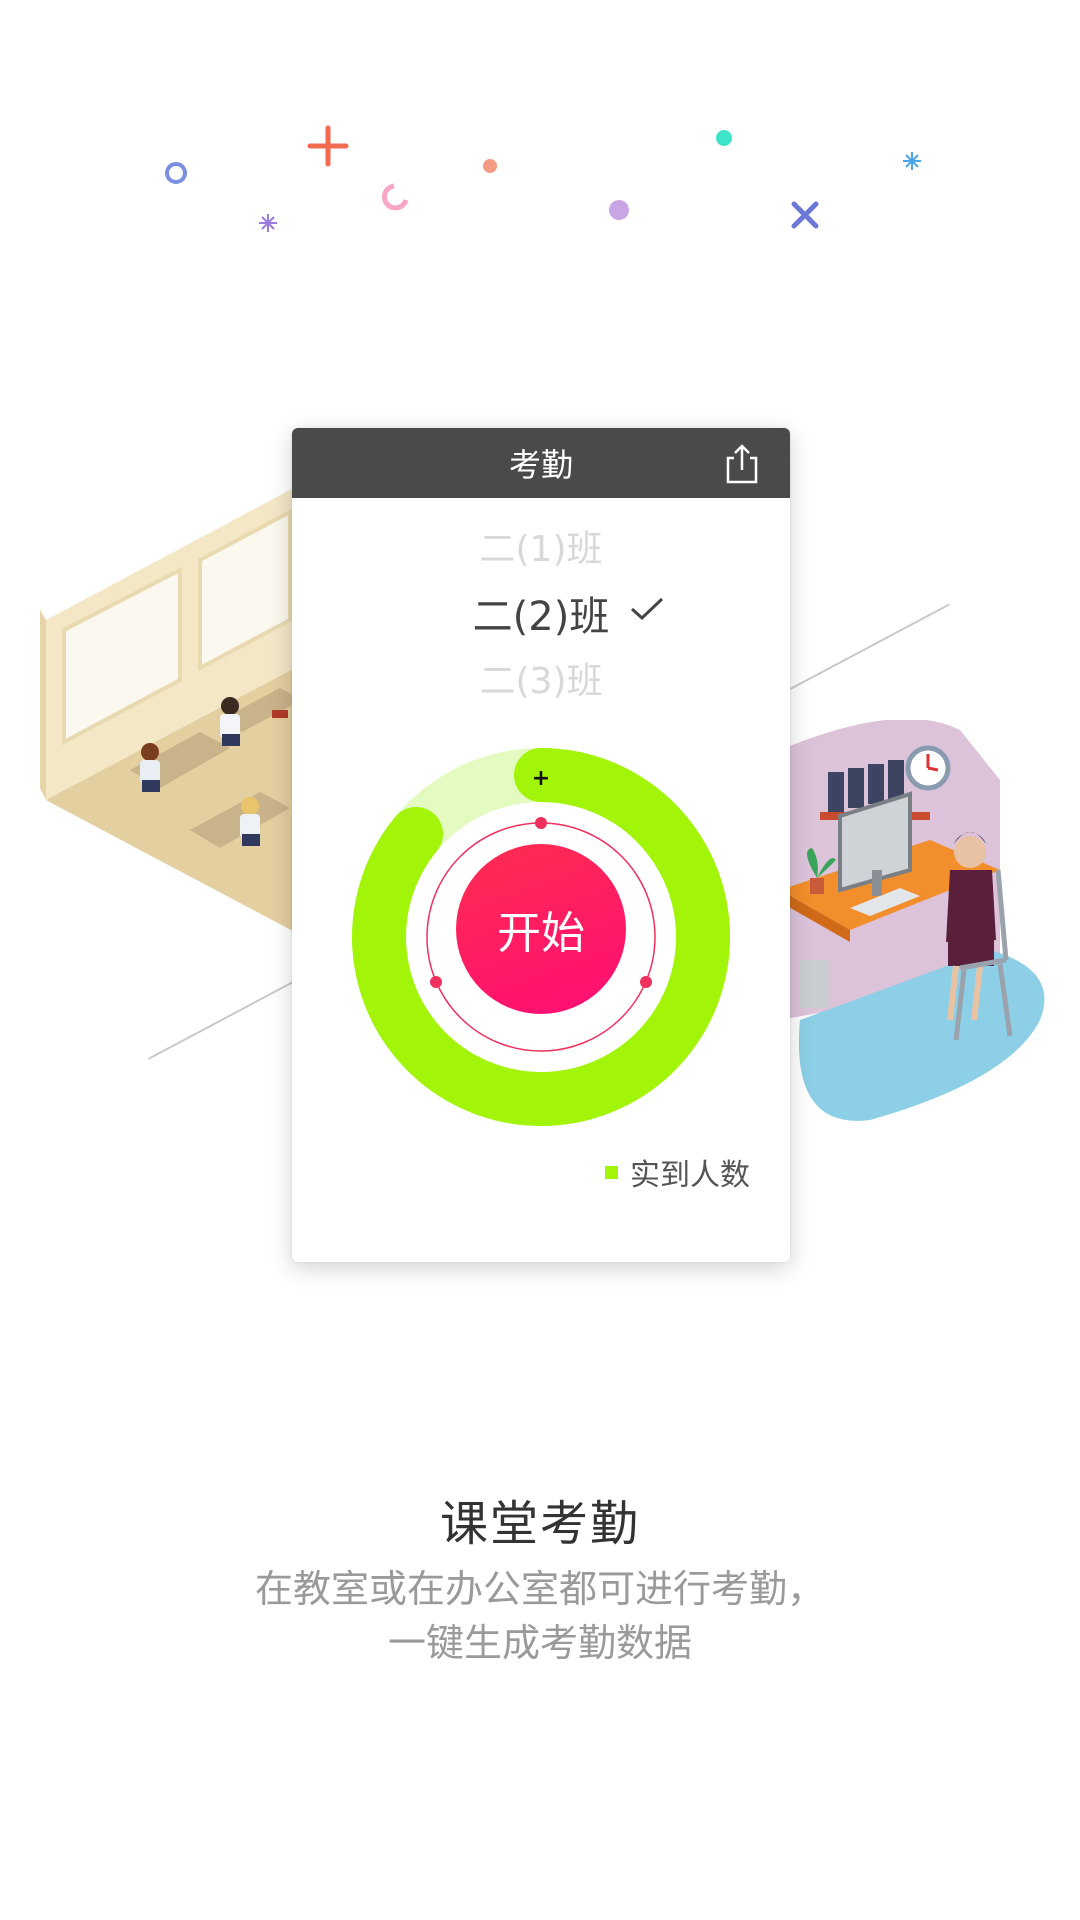 This screenshot has height=1920, width=1080. What do you see at coordinates (815, 984) in the screenshot?
I see `computer-tower` at bounding box center [815, 984].